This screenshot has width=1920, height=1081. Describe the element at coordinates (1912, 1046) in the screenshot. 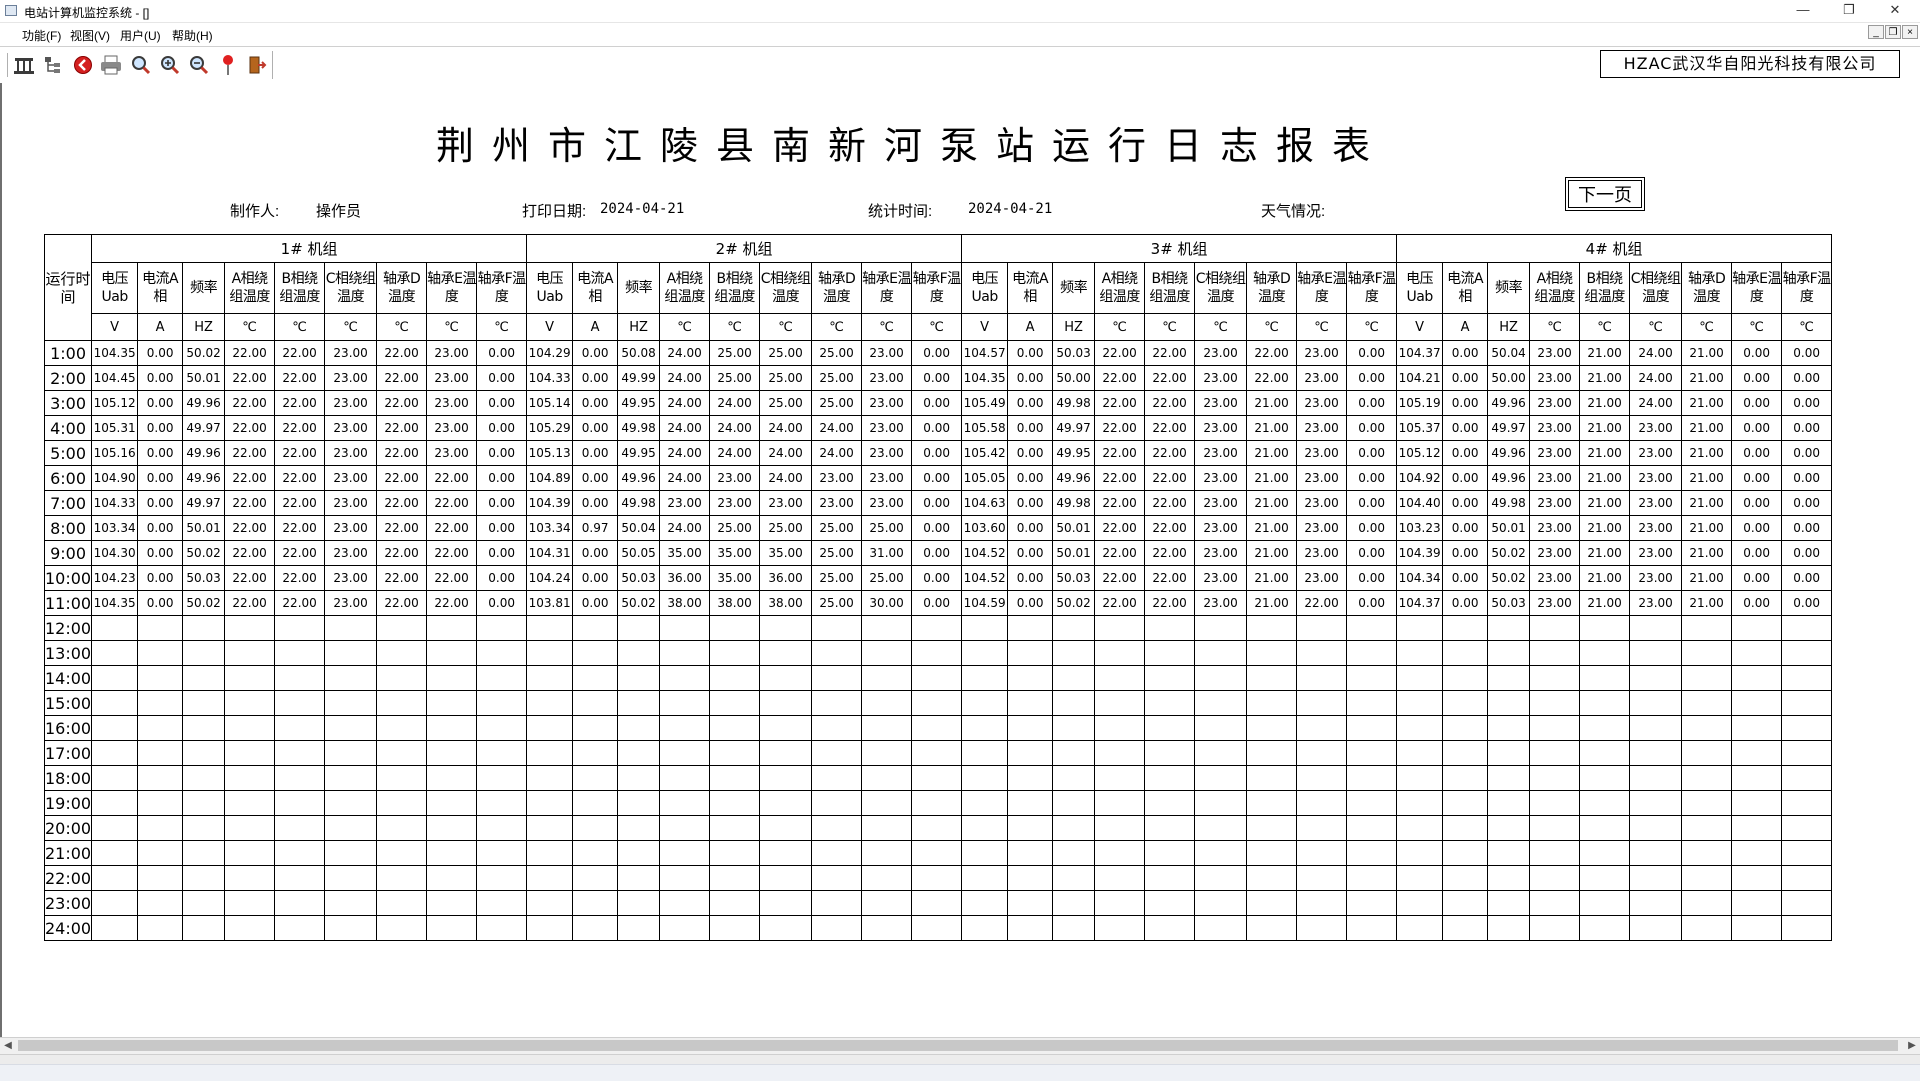

I see `scroll-right-icon: ▶` at that location.